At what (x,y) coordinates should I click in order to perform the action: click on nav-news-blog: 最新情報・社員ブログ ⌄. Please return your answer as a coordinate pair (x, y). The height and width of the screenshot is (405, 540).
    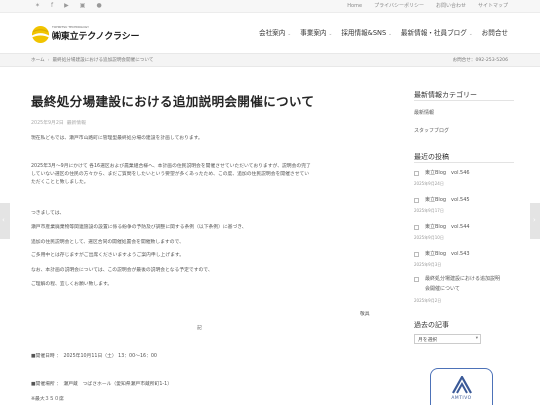
    Looking at the image, I should click on (437, 34).